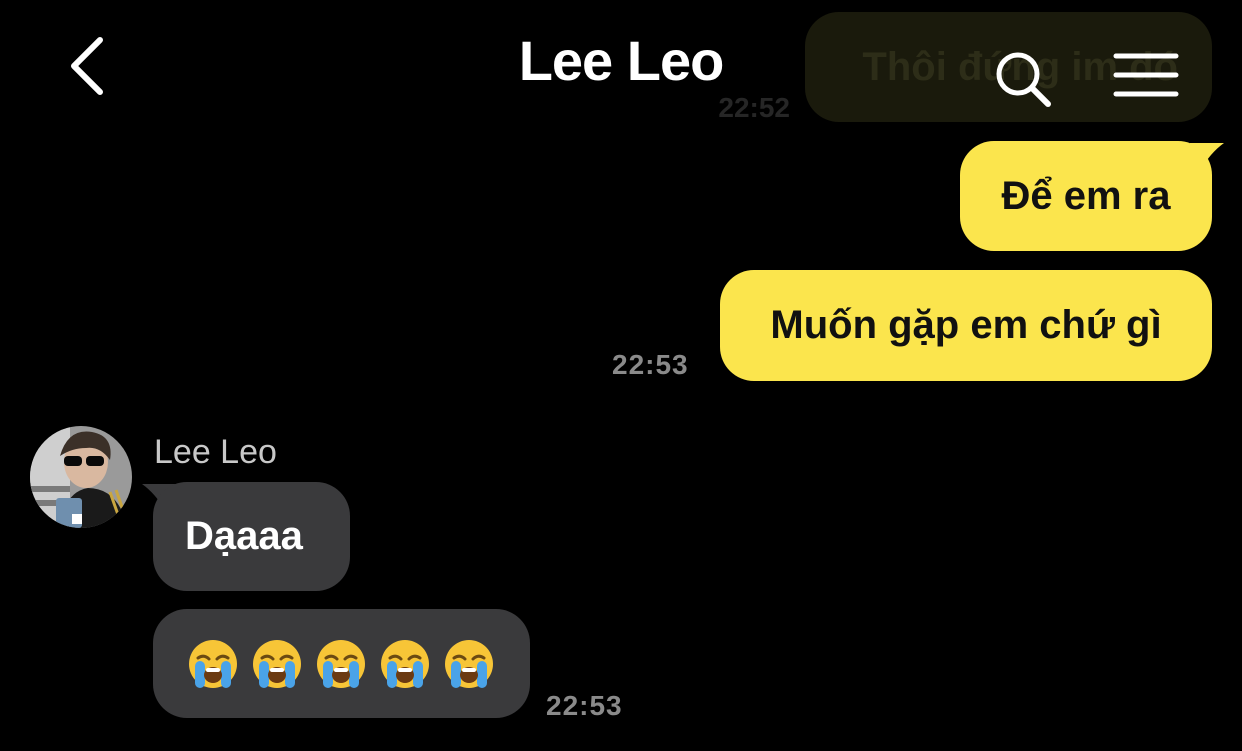  I want to click on back-button, so click(90, 66).